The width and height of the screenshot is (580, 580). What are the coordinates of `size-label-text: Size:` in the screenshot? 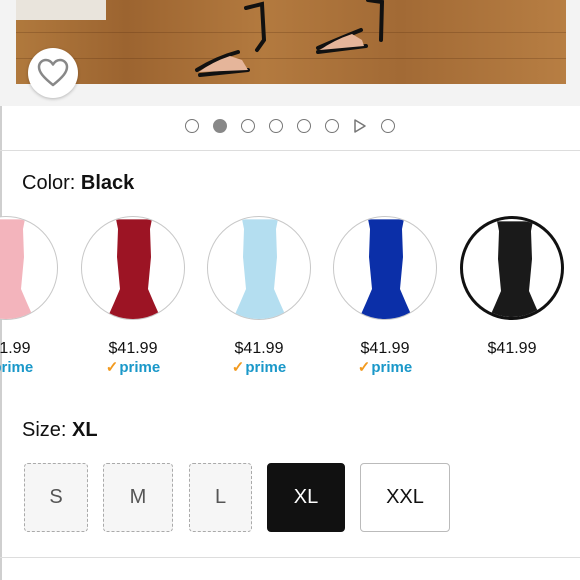 It's located at (47, 430).